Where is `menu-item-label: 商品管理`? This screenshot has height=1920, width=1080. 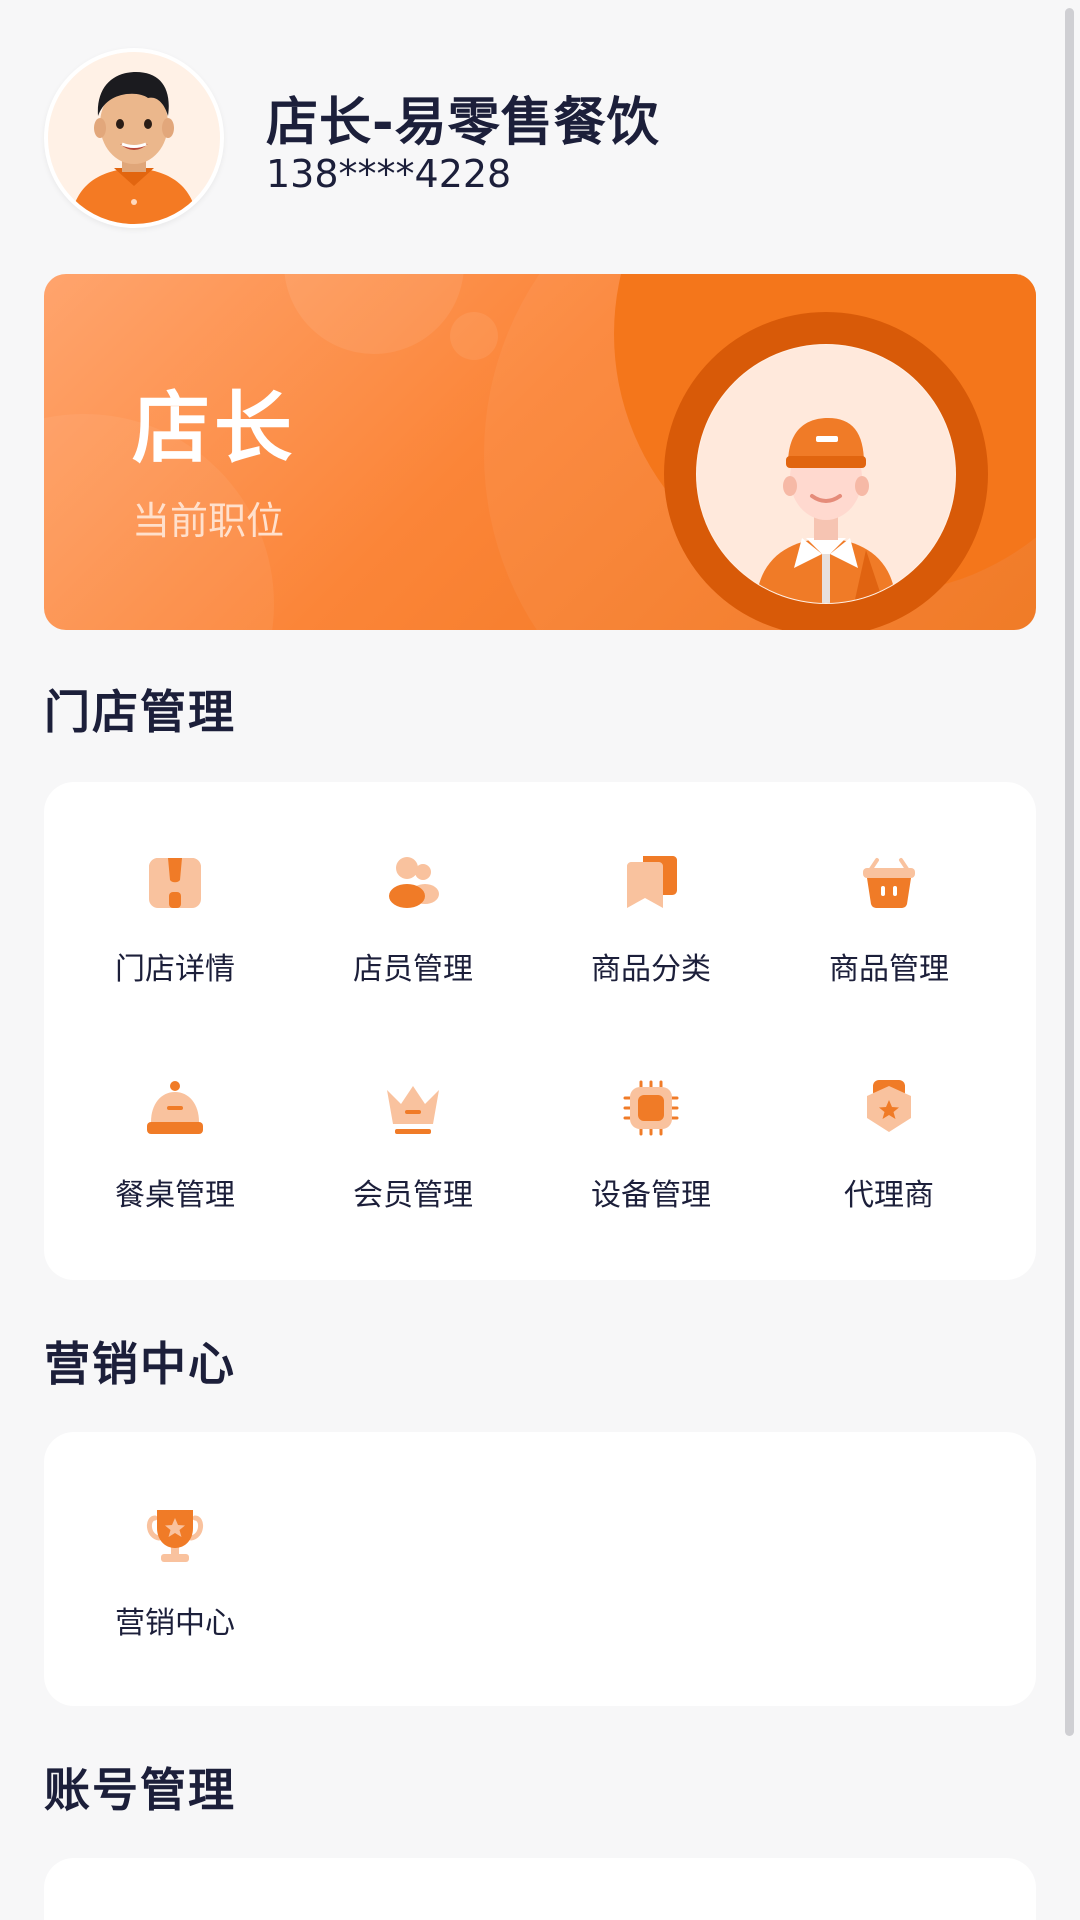
menu-item-label: 商品管理 is located at coordinates (889, 969).